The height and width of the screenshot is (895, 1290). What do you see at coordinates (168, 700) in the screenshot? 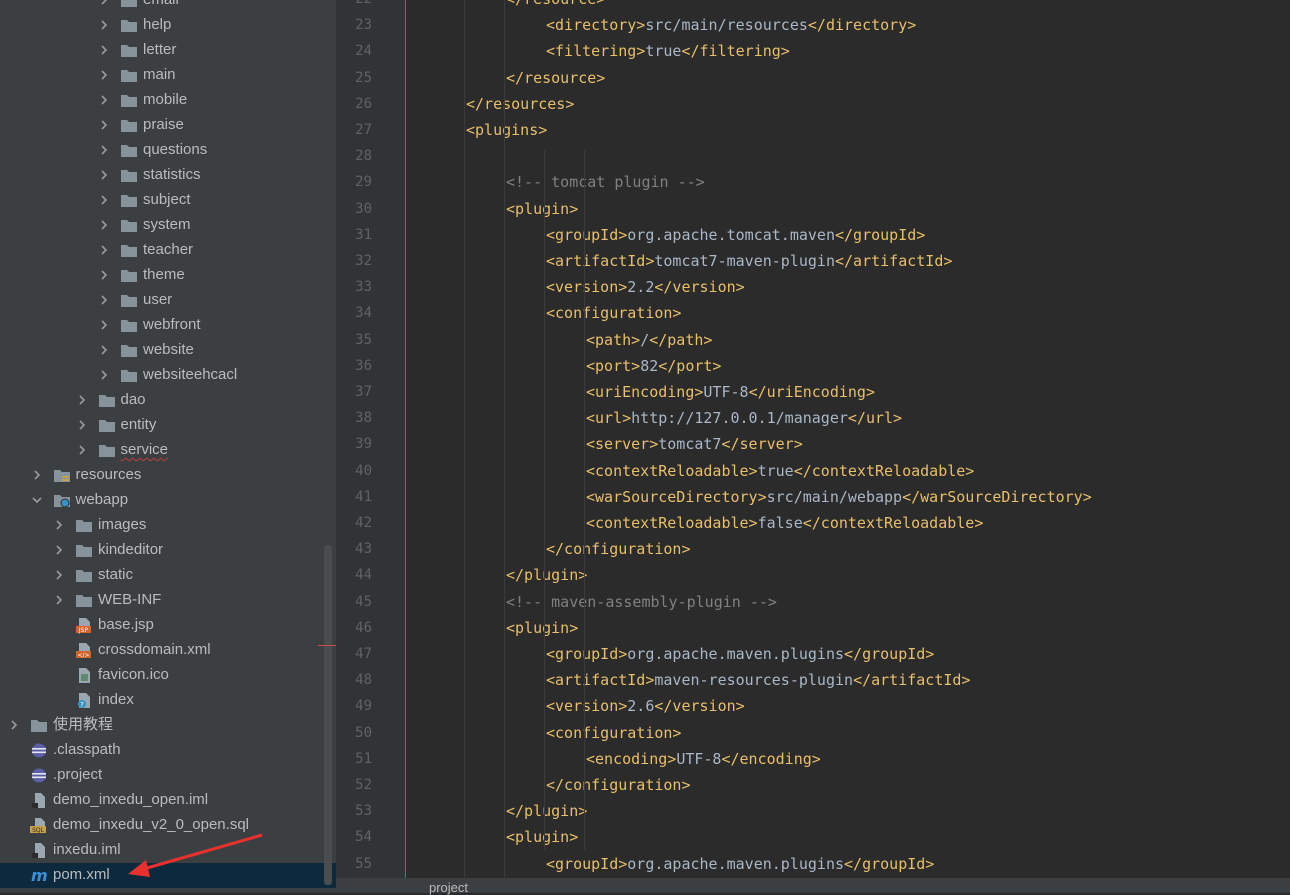
I see `tree-item: ? index` at bounding box center [168, 700].